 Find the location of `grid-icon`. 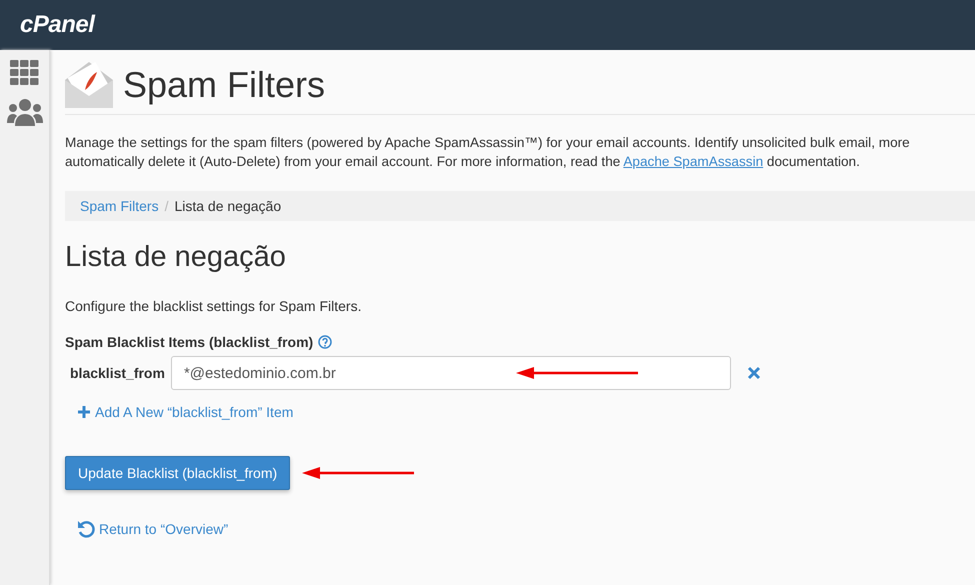

grid-icon is located at coordinates (24, 72).